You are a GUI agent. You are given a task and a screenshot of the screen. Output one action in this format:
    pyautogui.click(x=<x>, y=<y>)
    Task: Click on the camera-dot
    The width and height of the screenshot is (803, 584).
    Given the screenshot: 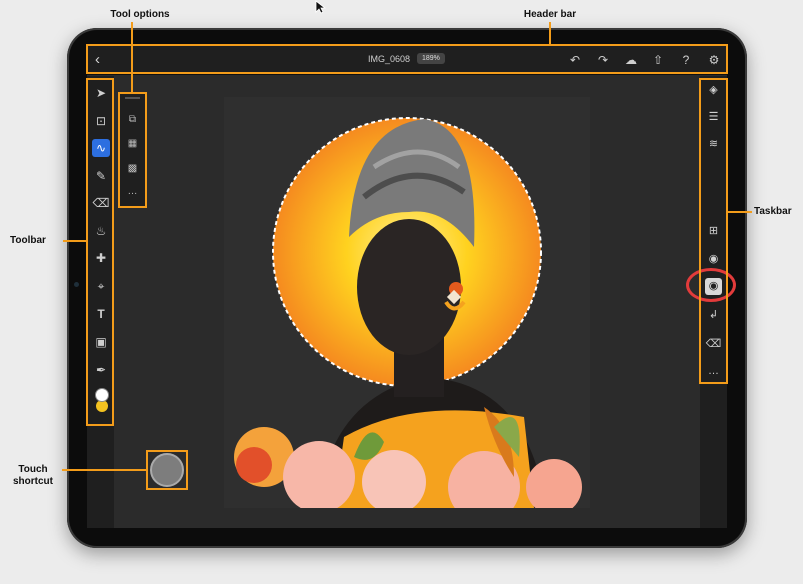 What is the action you would take?
    pyautogui.click(x=76, y=284)
    